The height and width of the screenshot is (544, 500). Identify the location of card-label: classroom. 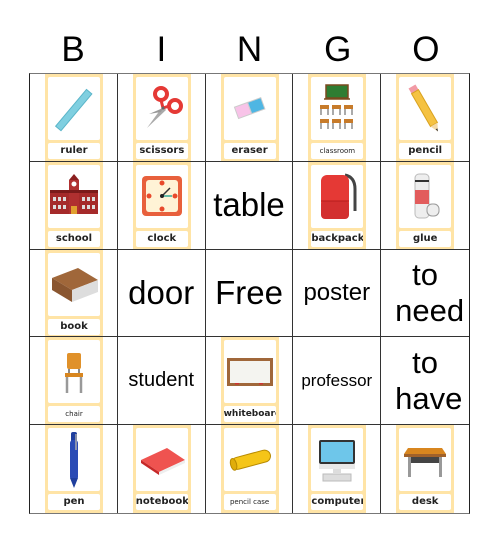
(337, 151).